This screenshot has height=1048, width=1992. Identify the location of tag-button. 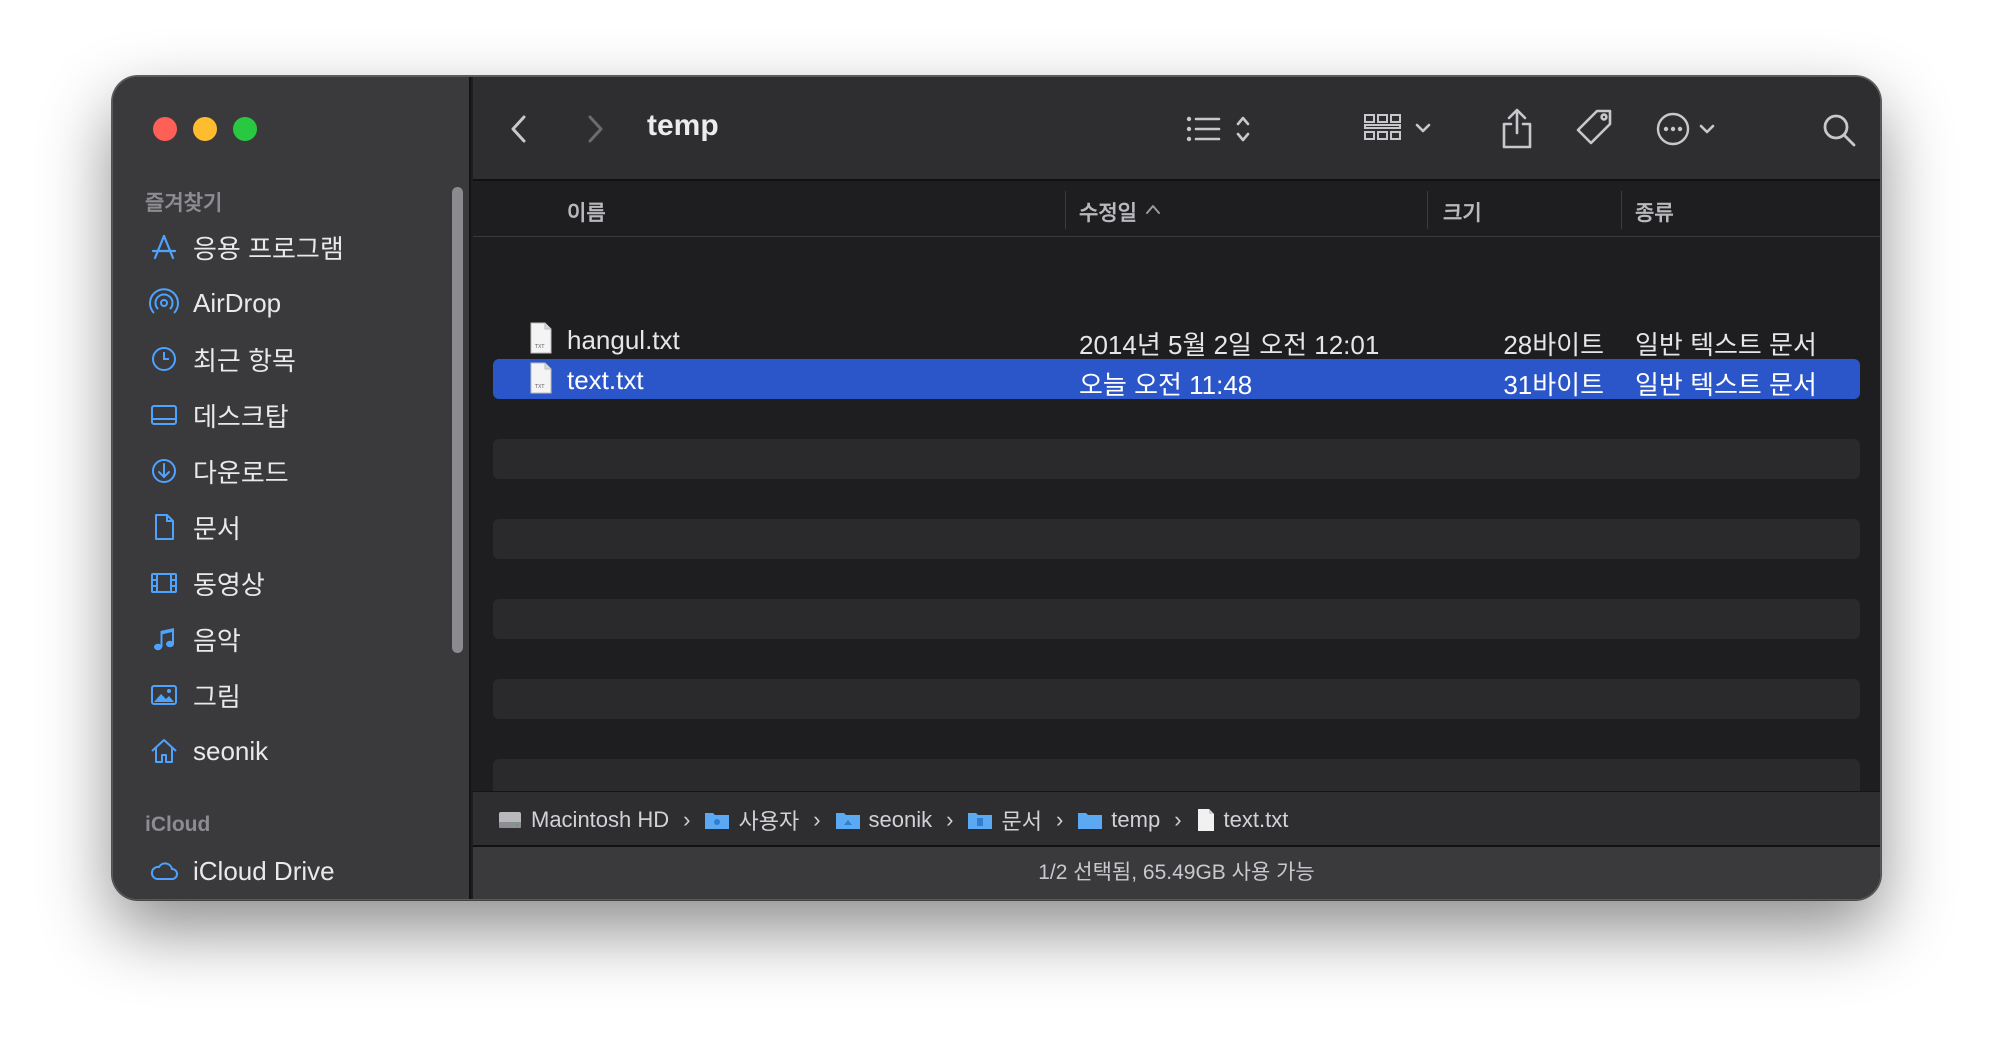
(1595, 129).